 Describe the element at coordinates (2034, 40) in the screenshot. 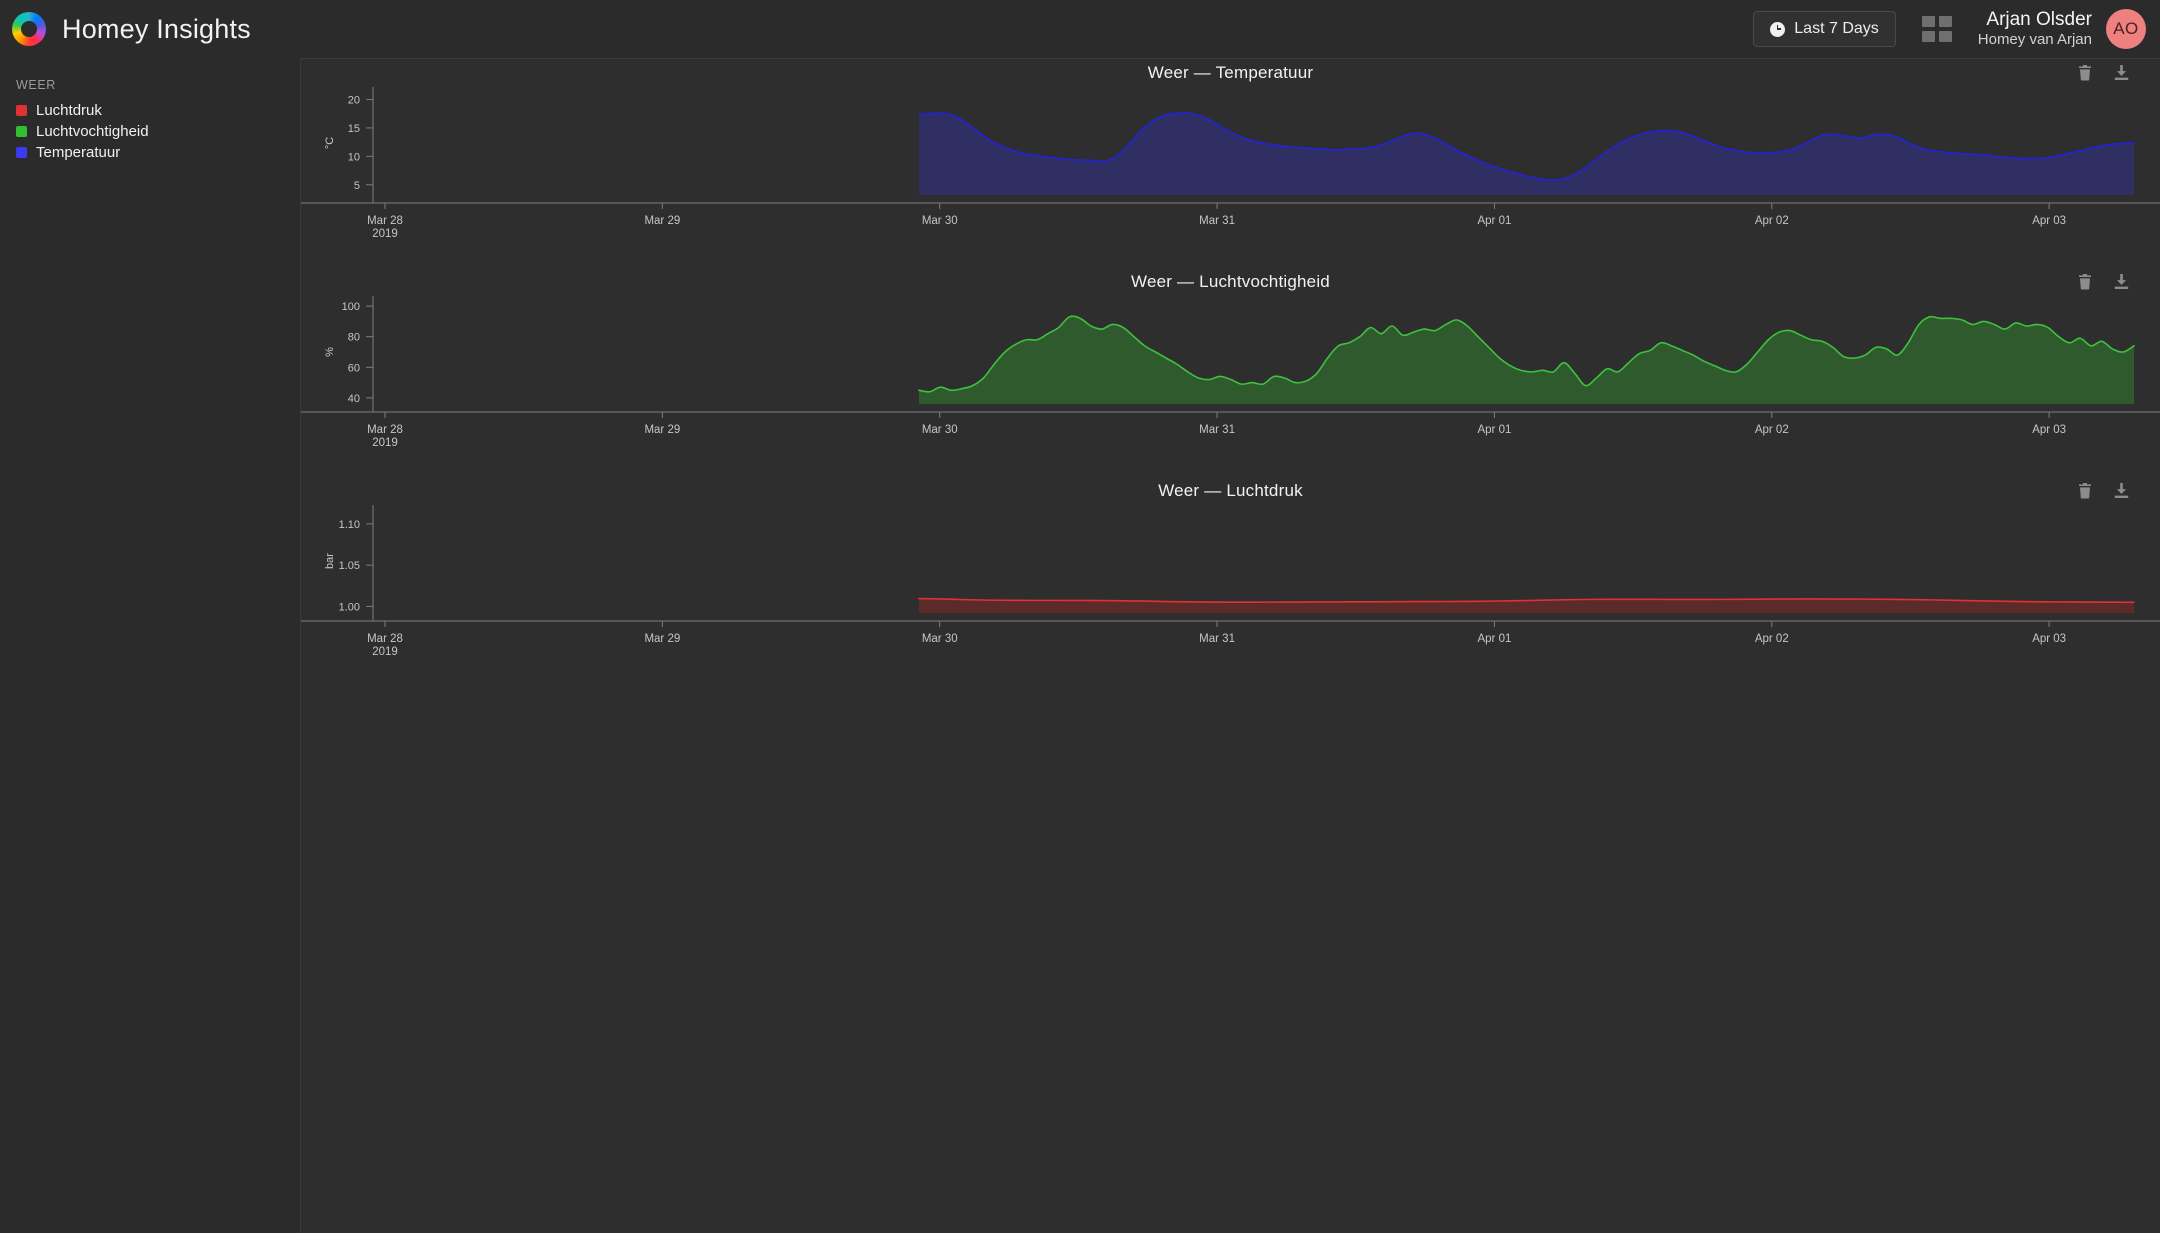

I see `user-home: Homey van Arjan` at that location.